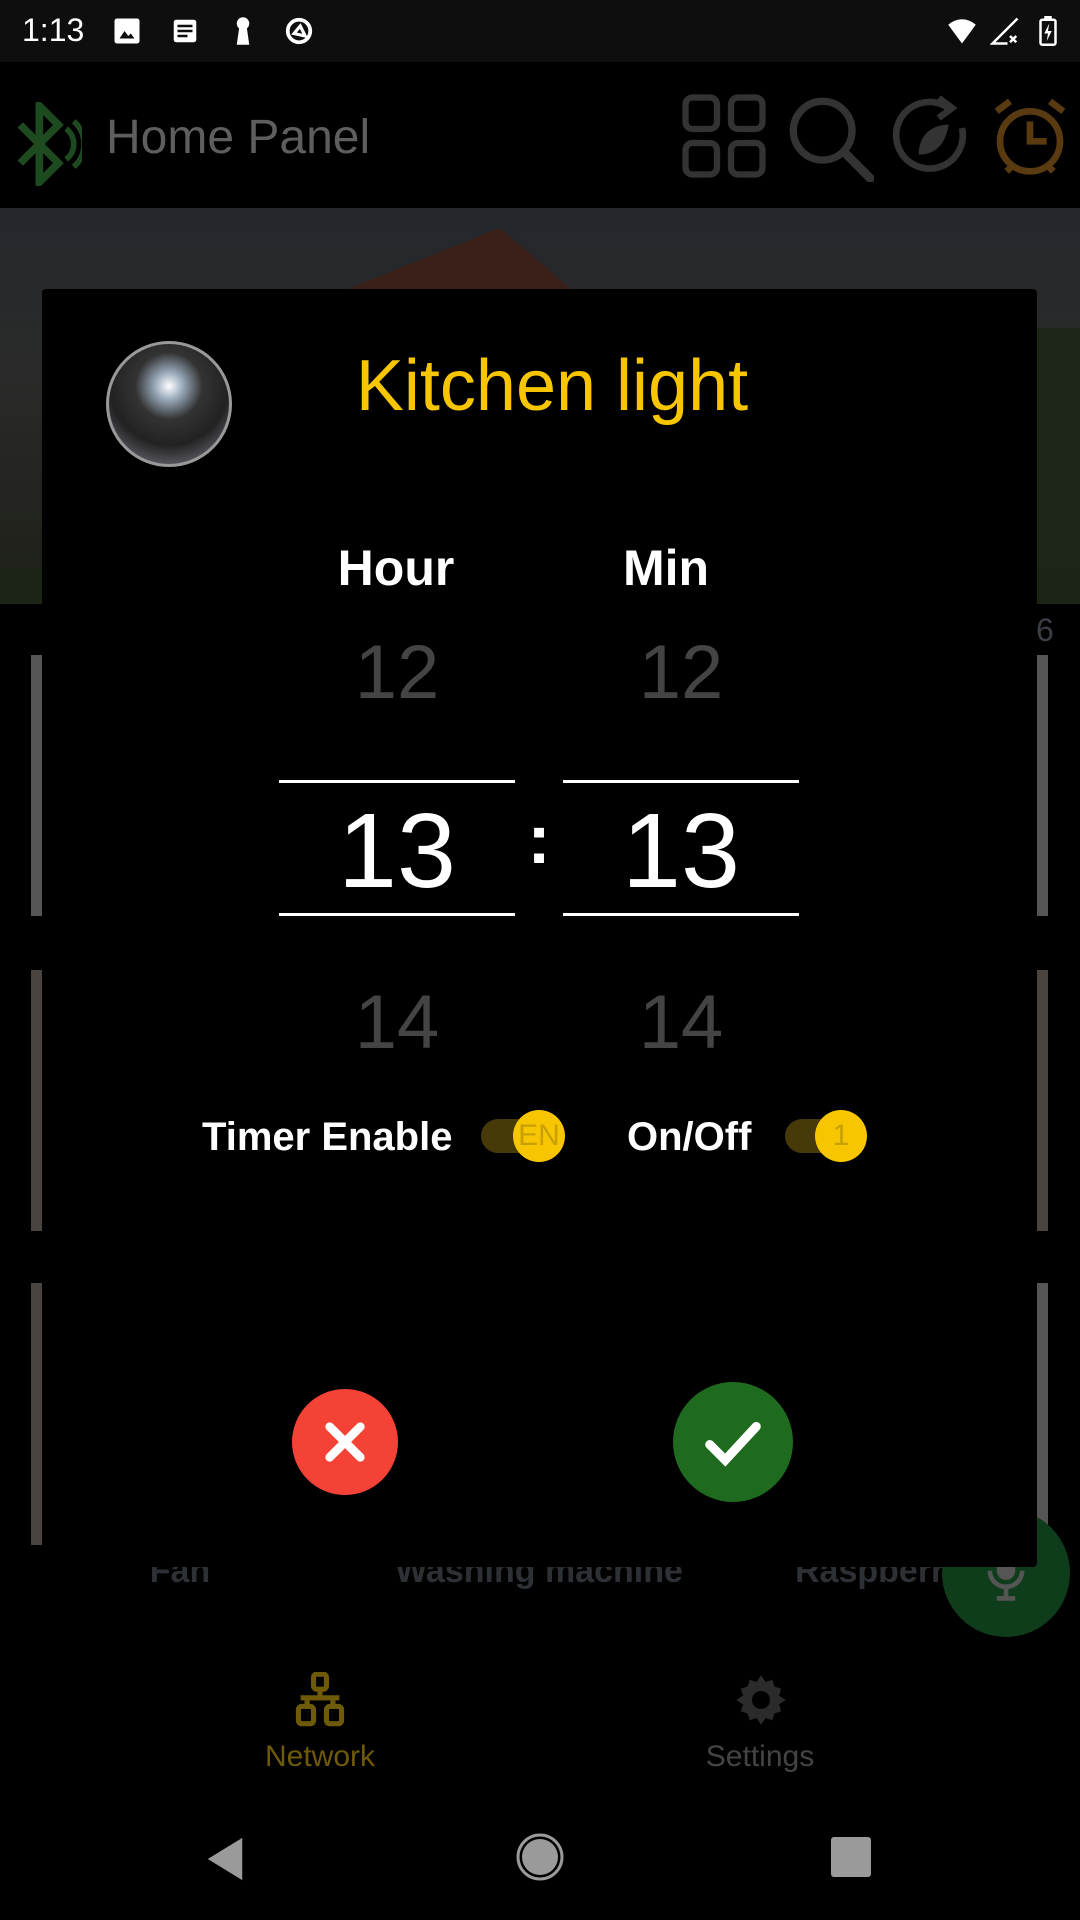 This screenshot has height=1920, width=1080. Describe the element at coordinates (396, 568) in the screenshot. I see `hour-label: Hour` at that location.